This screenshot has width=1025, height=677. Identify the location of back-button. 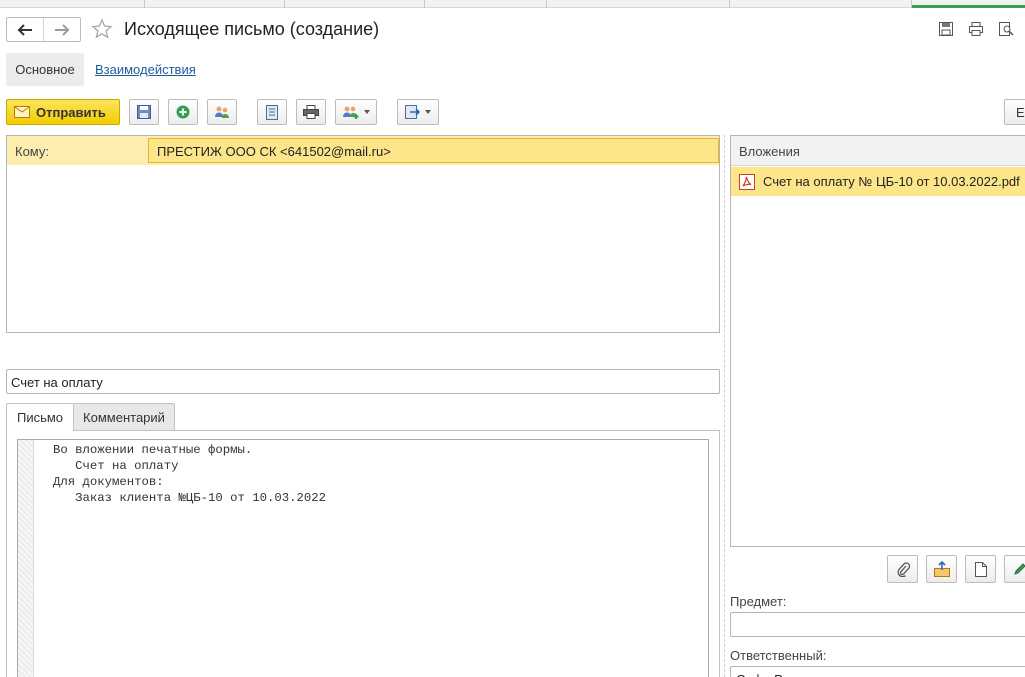
(25, 29).